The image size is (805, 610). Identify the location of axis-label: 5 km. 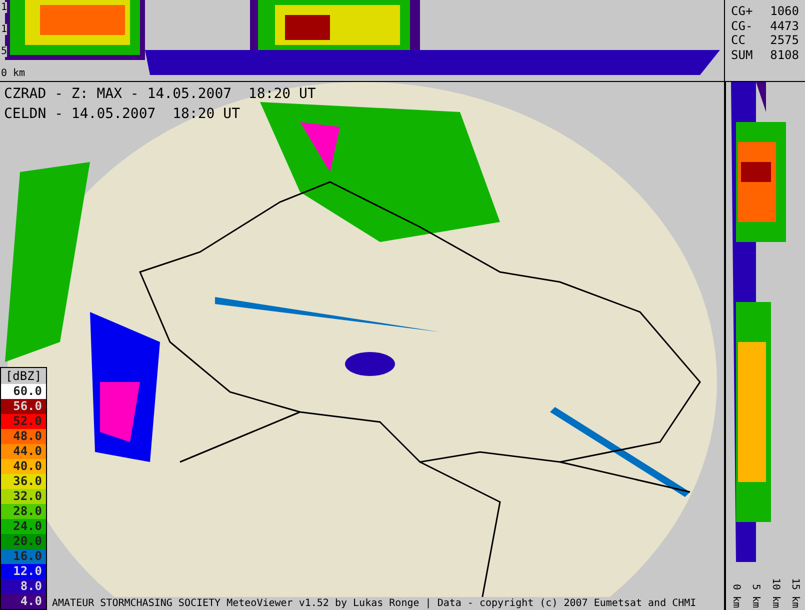
(756, 596).